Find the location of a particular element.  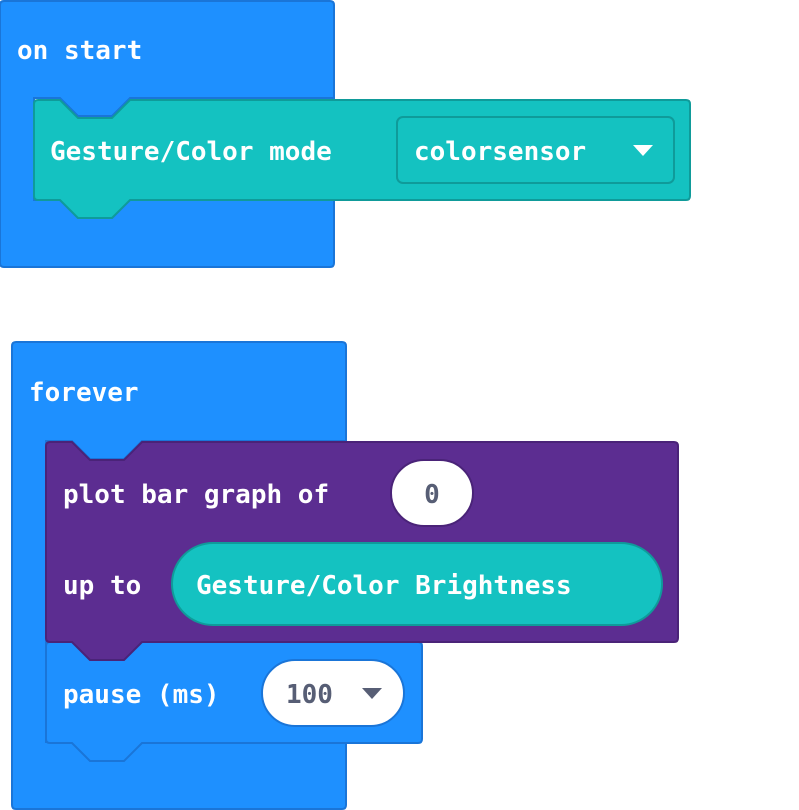

pause-label: pause (ms) is located at coordinates (141, 695).